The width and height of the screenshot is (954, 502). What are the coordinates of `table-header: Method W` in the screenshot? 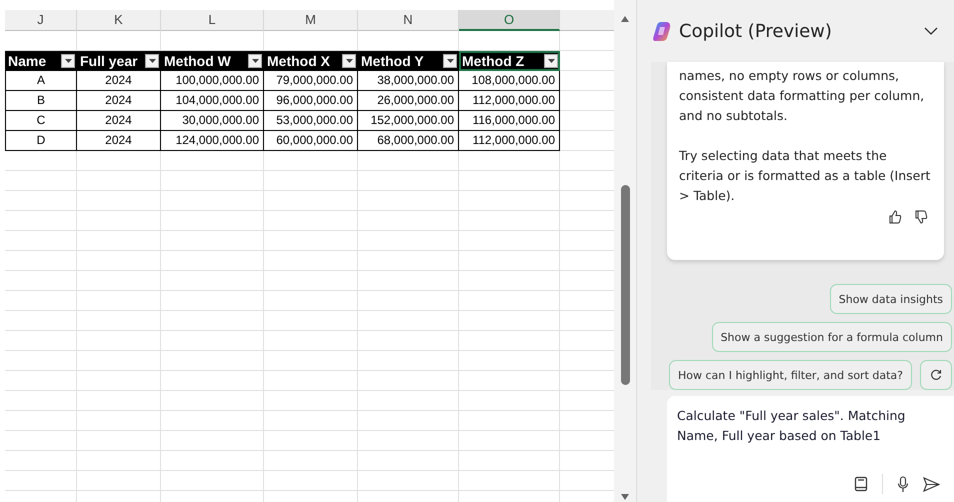 It's located at (197, 61).